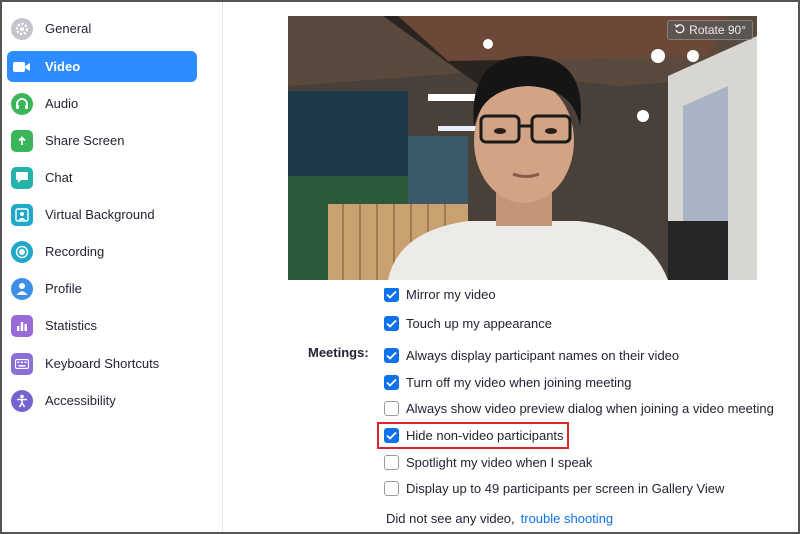 The height and width of the screenshot is (534, 800). I want to click on sidebar-item-label: Video, so click(63, 66).